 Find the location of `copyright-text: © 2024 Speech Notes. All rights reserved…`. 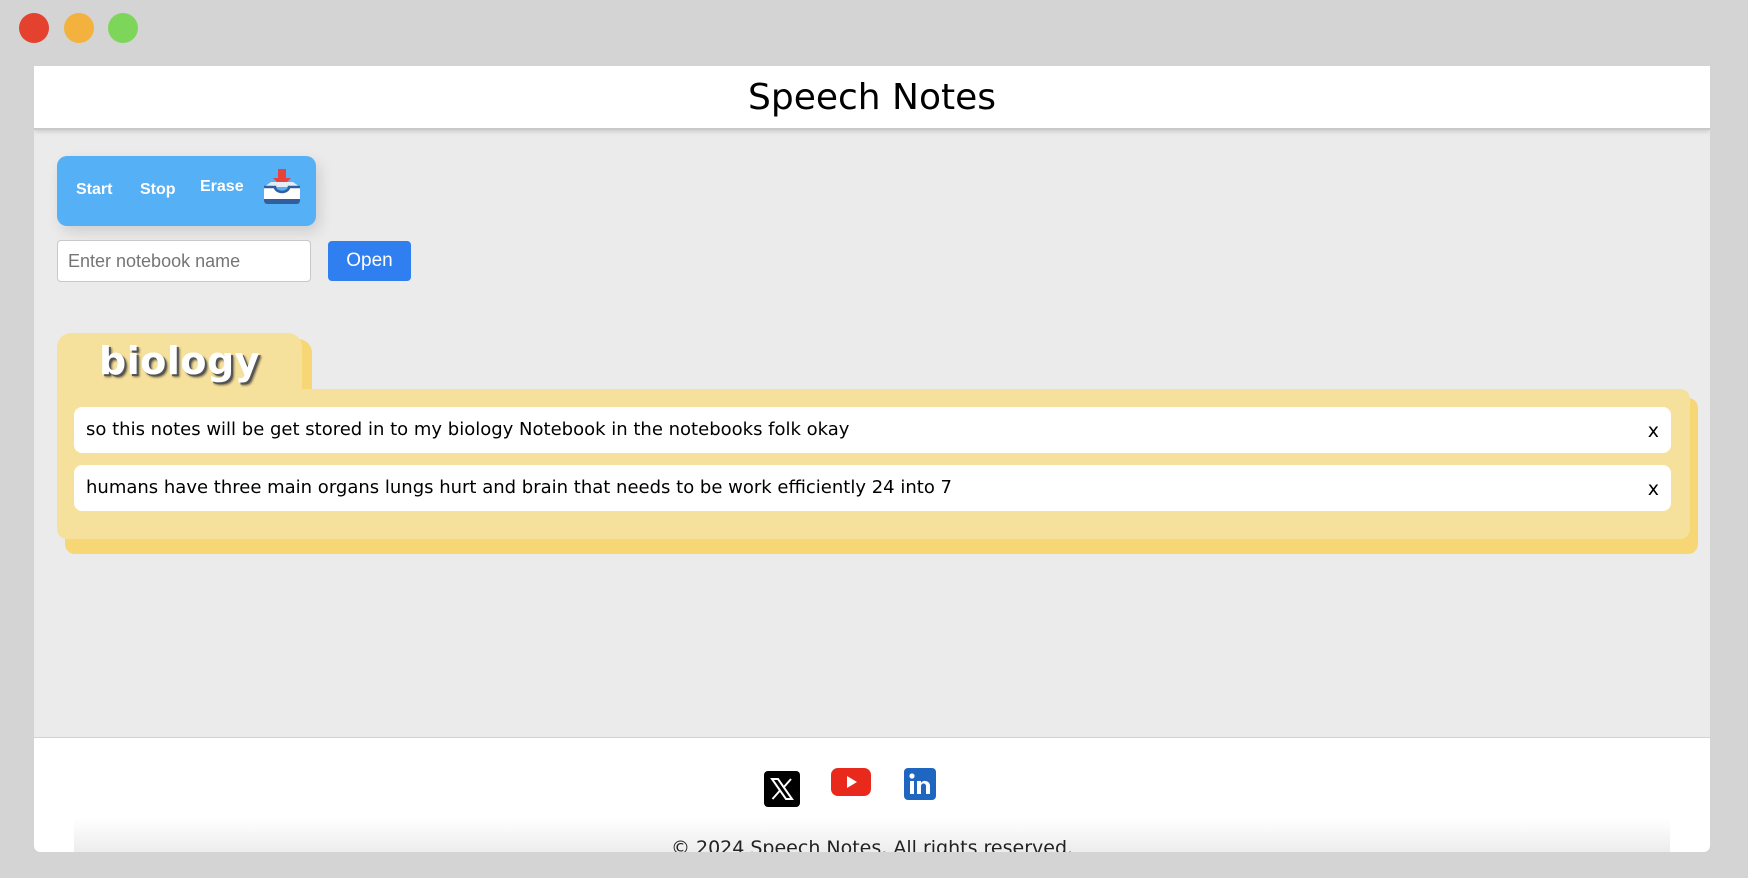

copyright-text: © 2024 Speech Notes. All rights reserved… is located at coordinates (872, 844).